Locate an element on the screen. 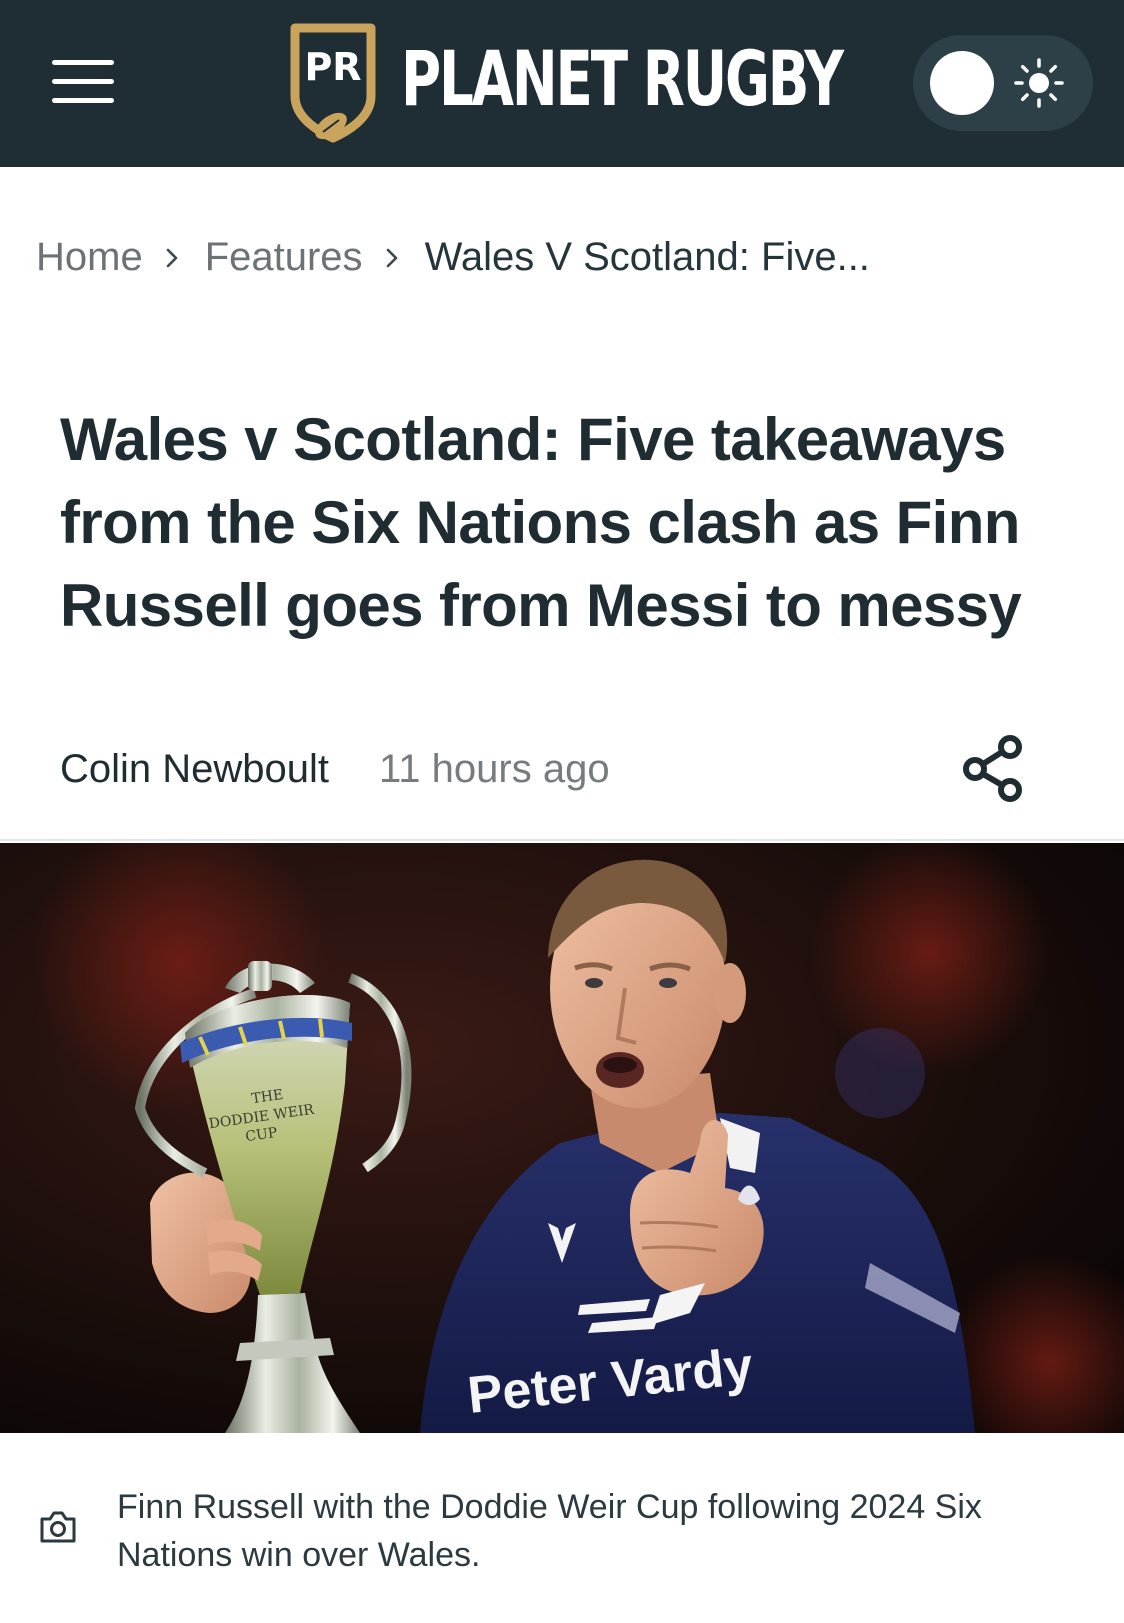 The height and width of the screenshot is (1623, 1124). site-logo: PR PLANET RUGBY is located at coordinates (651, 84).